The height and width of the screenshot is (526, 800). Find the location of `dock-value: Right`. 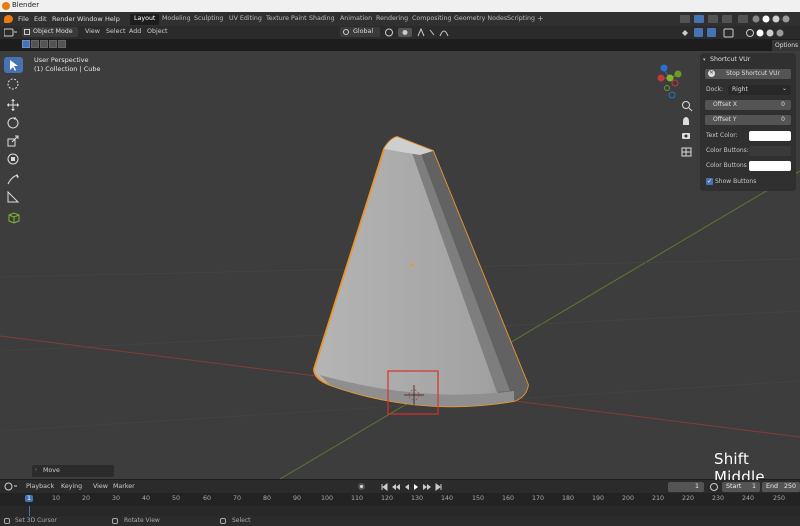

dock-value: Right is located at coordinates (740, 89).